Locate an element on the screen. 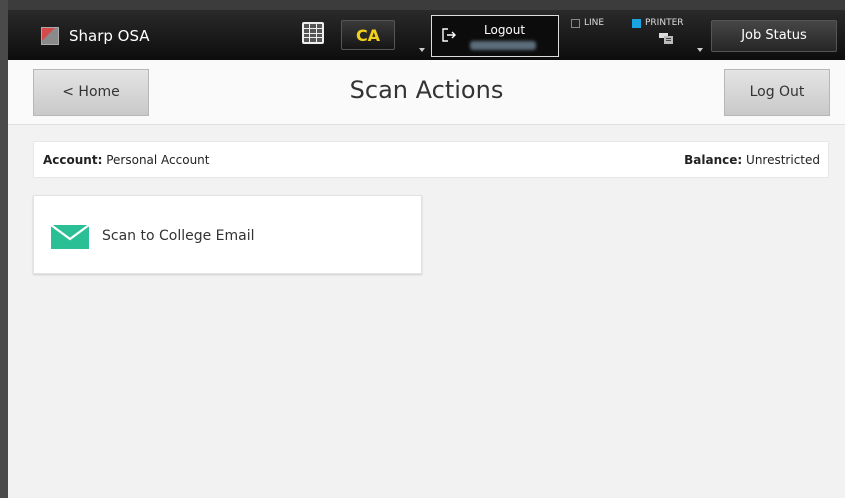 The image size is (845, 498). top-bezel is located at coordinates (422, 5).